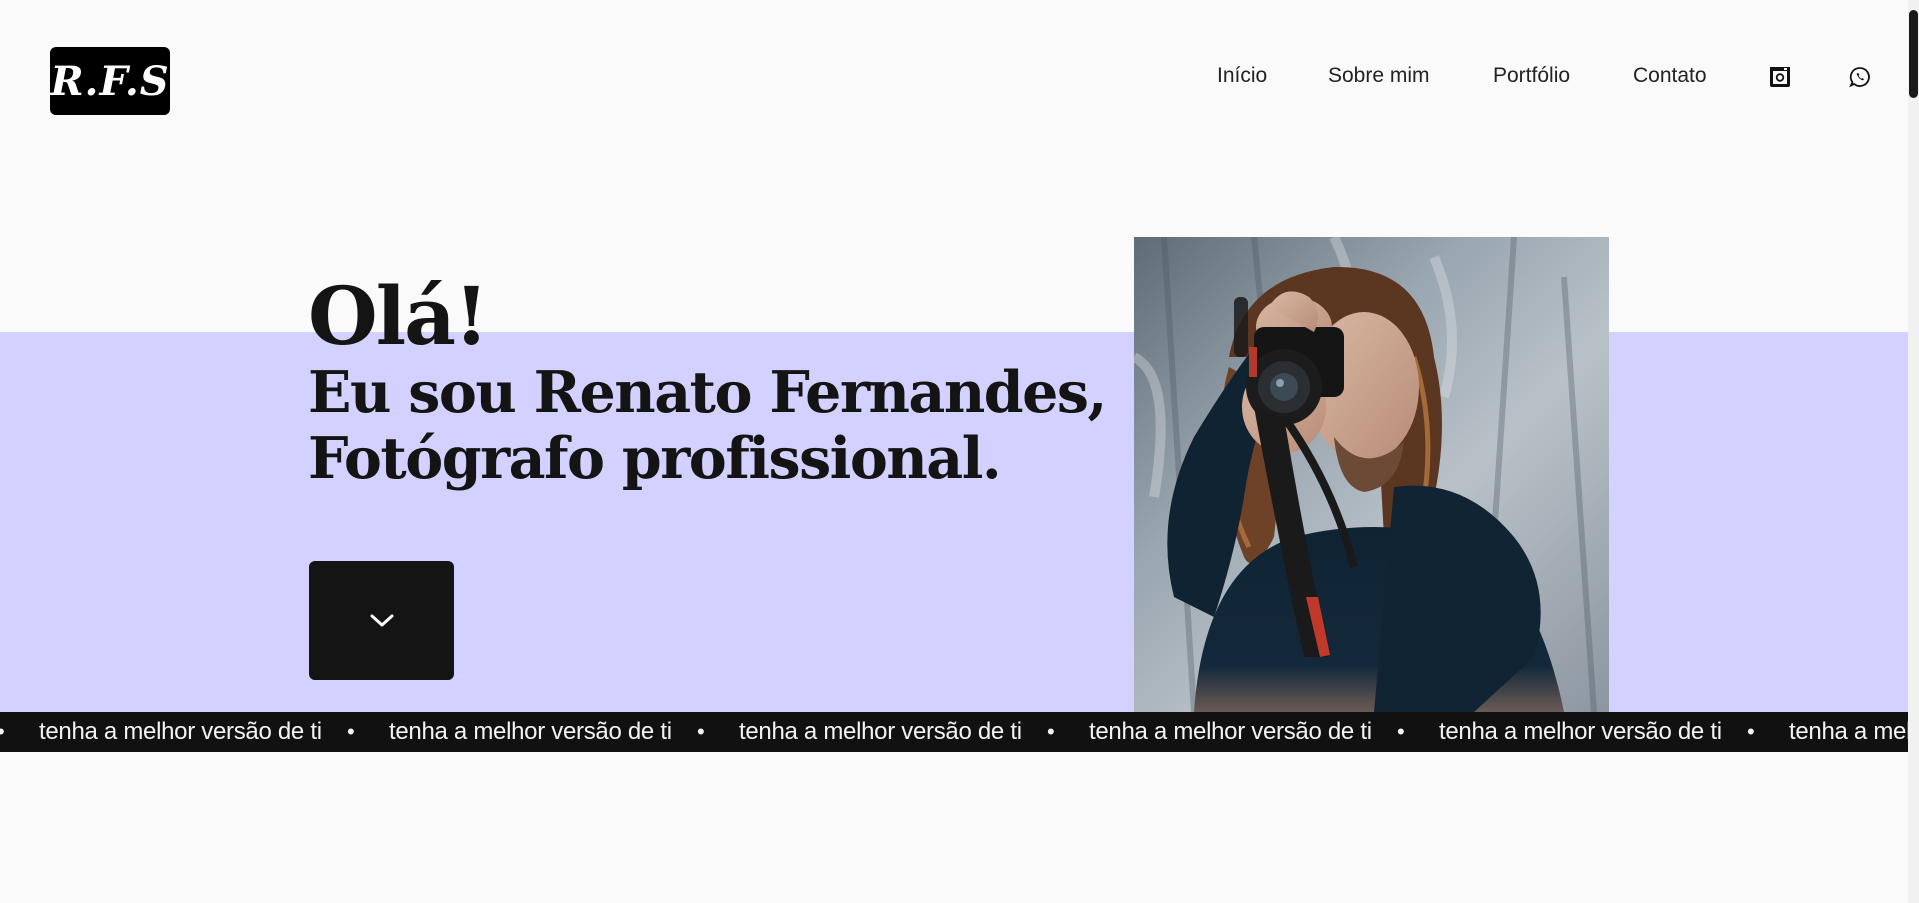 The width and height of the screenshot is (1919, 903). I want to click on whatsapp-icon, so click(1860, 77).